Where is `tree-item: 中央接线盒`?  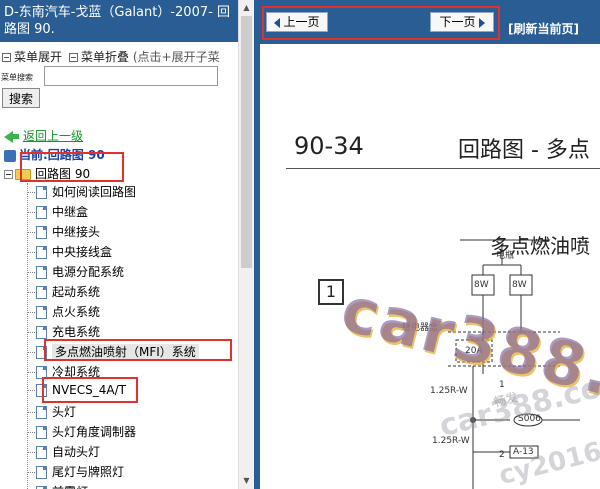
tree-item: 中央接线盒 is located at coordinates (69, 253).